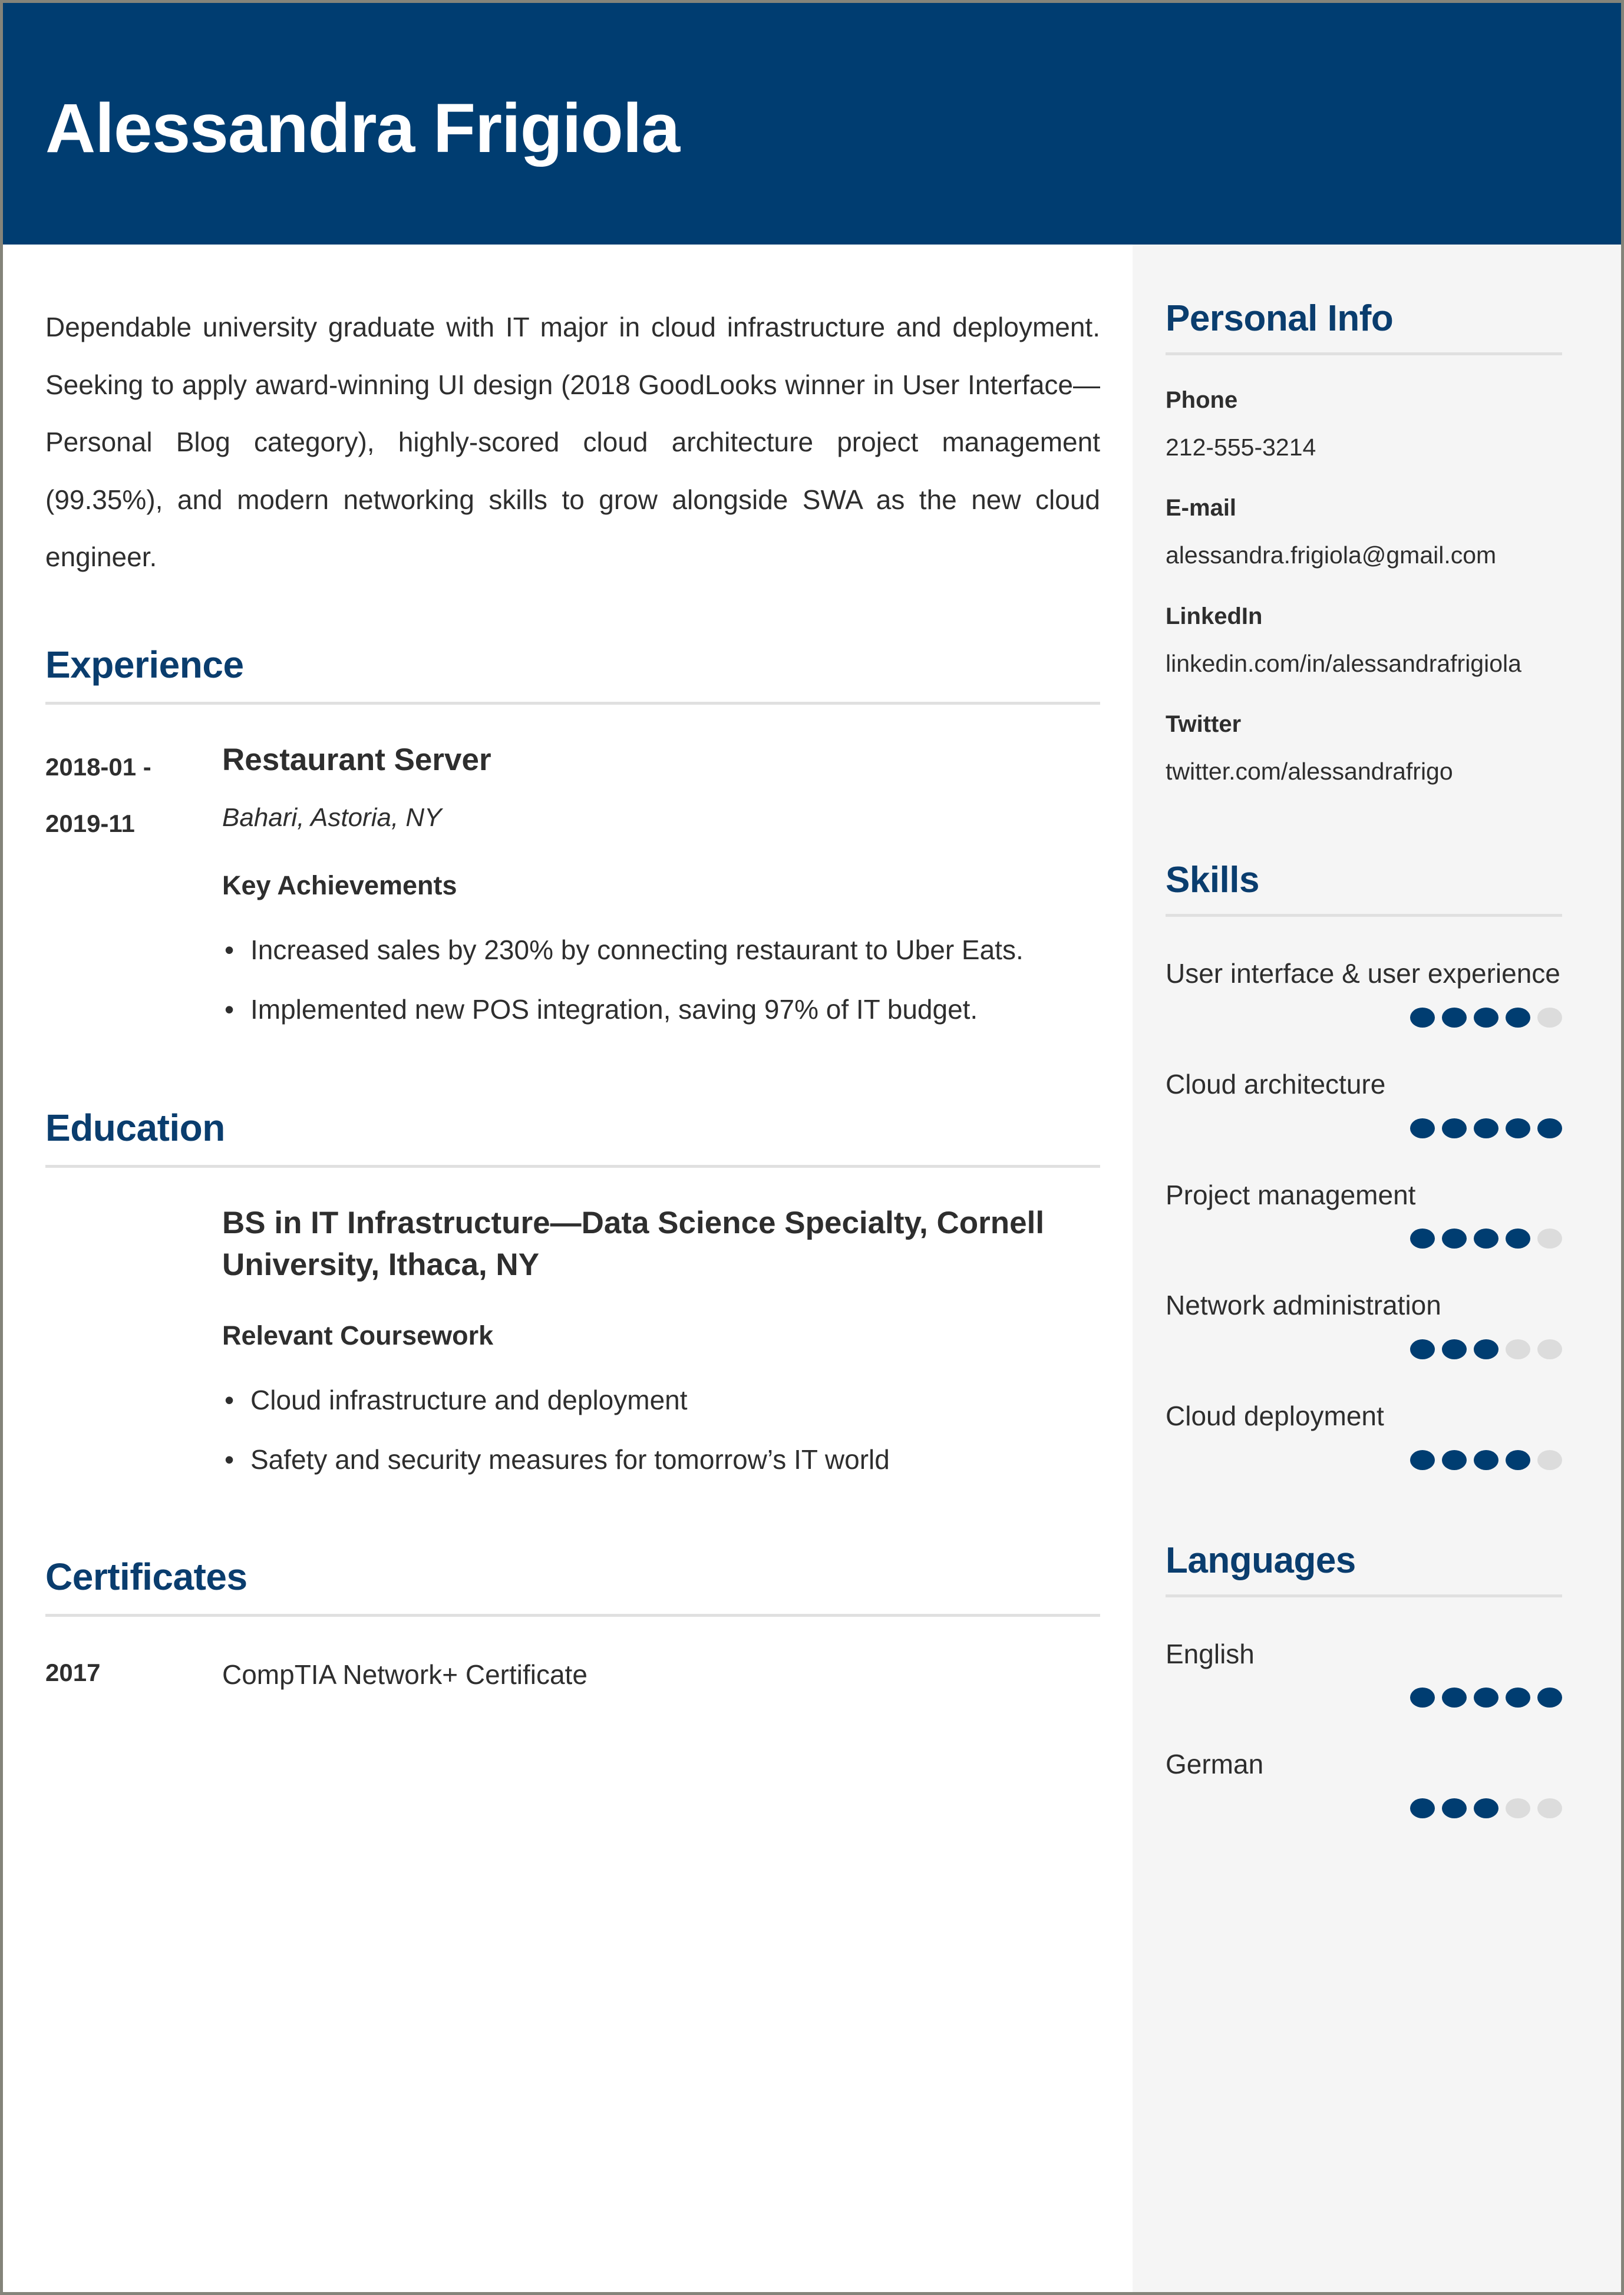 The image size is (1624, 2295). What do you see at coordinates (1291, 1194) in the screenshot?
I see `rating-label: Project management` at bounding box center [1291, 1194].